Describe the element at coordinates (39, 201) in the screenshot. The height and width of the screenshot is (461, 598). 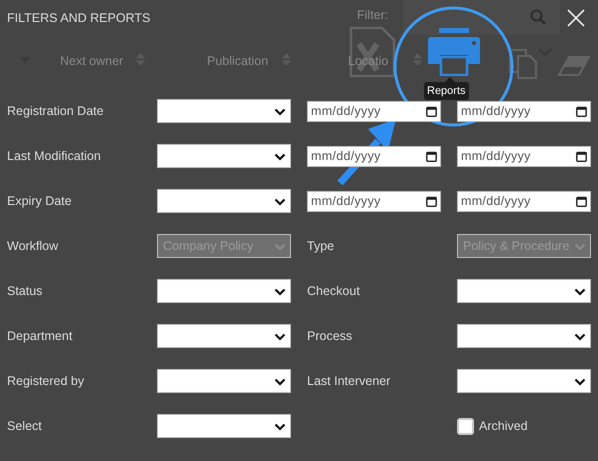
I see `field-label: Expiry Date` at that location.